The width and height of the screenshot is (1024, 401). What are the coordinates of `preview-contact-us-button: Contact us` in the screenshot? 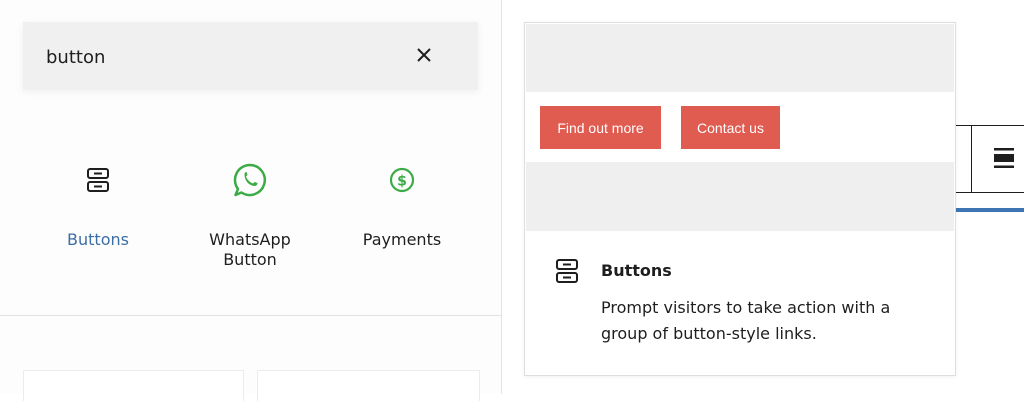 It's located at (730, 127).